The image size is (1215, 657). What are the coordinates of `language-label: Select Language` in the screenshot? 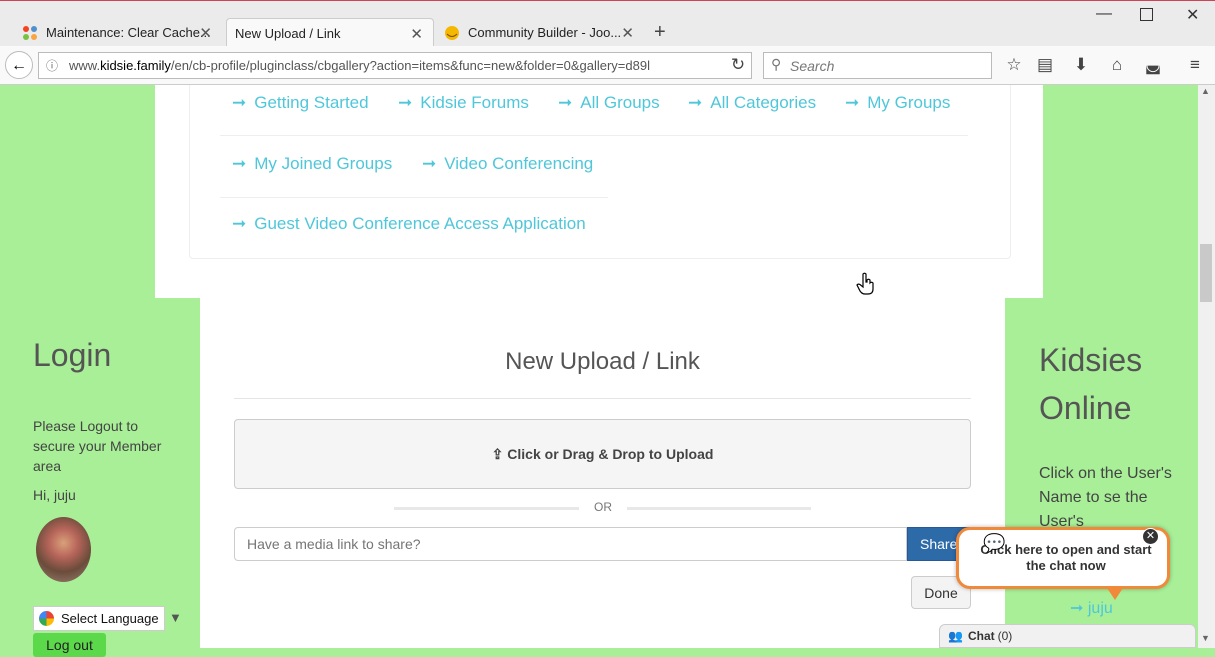 It's located at (110, 618).